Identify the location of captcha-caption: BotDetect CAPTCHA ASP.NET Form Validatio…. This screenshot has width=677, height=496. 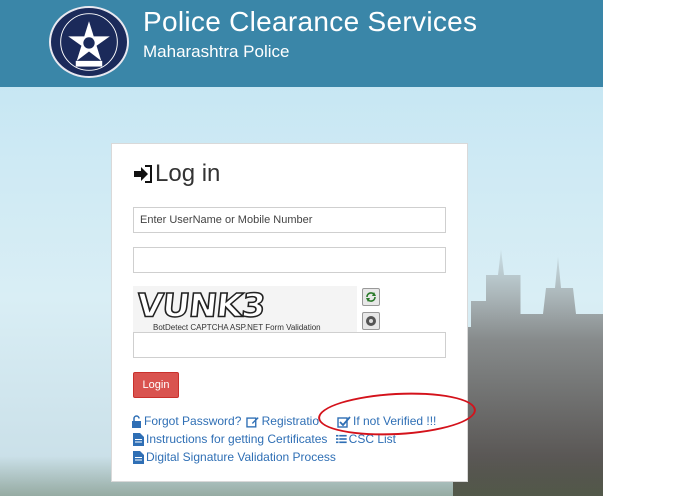
(237, 327).